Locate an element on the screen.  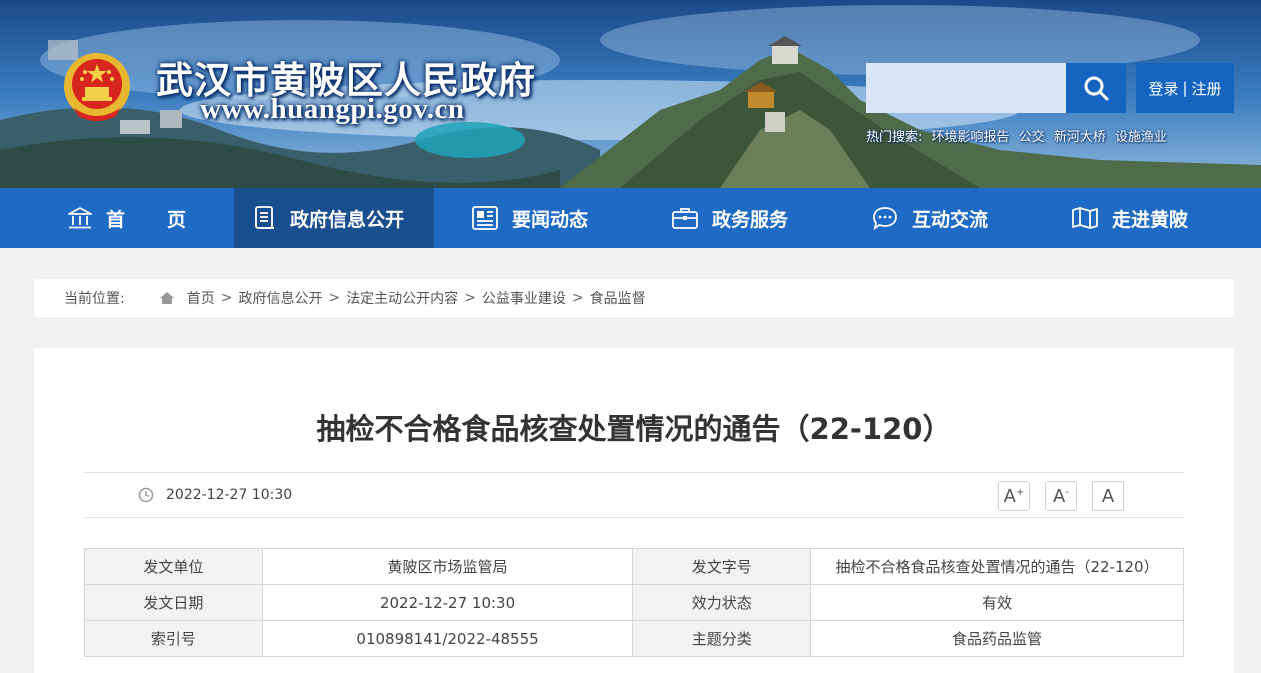
table-cell-value: 2022-12-27 10:30 is located at coordinates (447, 602).